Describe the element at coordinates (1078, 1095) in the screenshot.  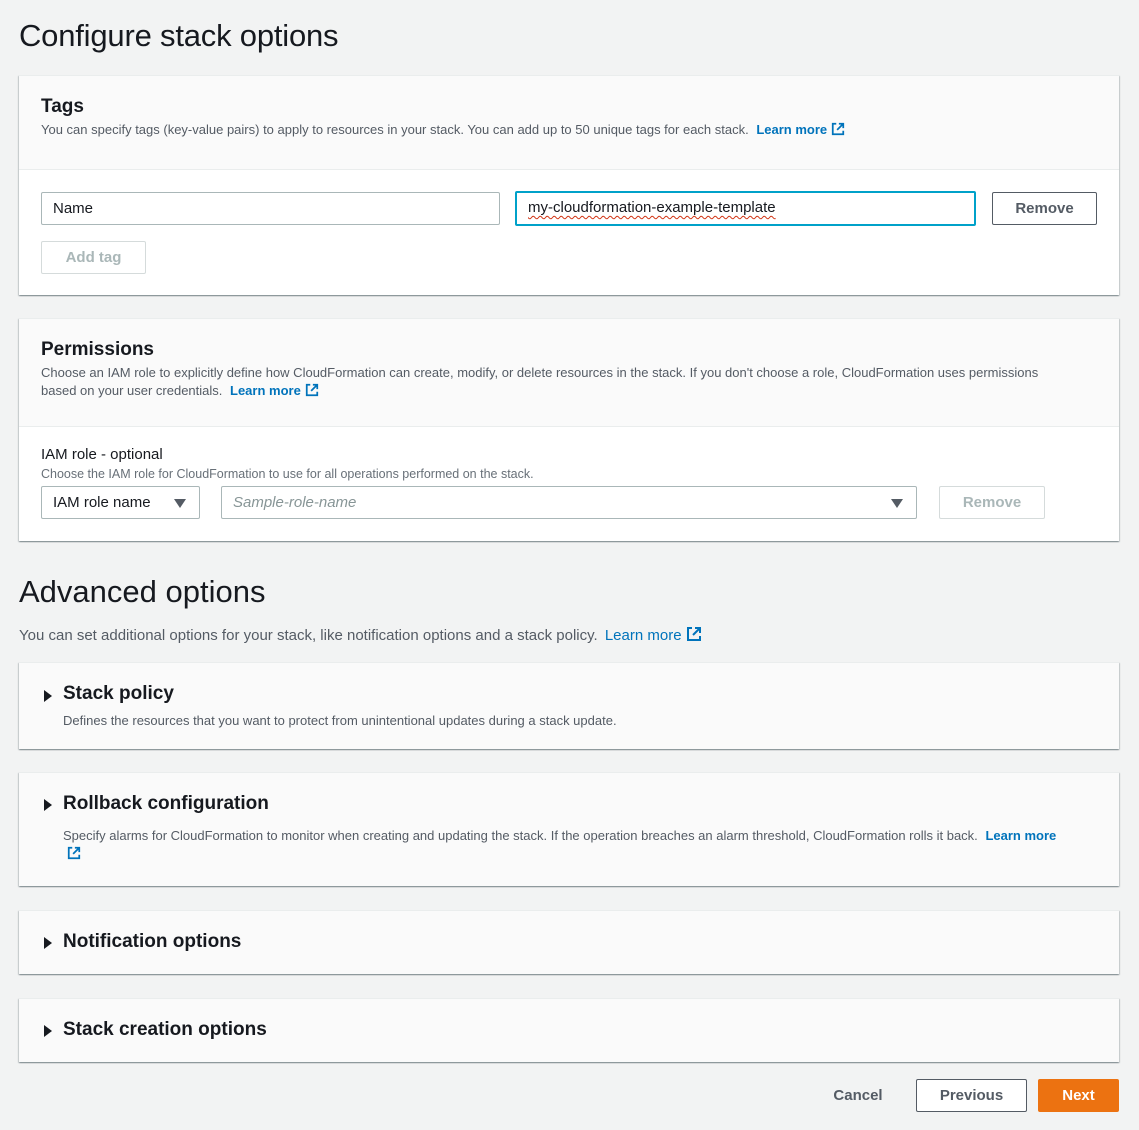
I see `next-button: Next` at that location.